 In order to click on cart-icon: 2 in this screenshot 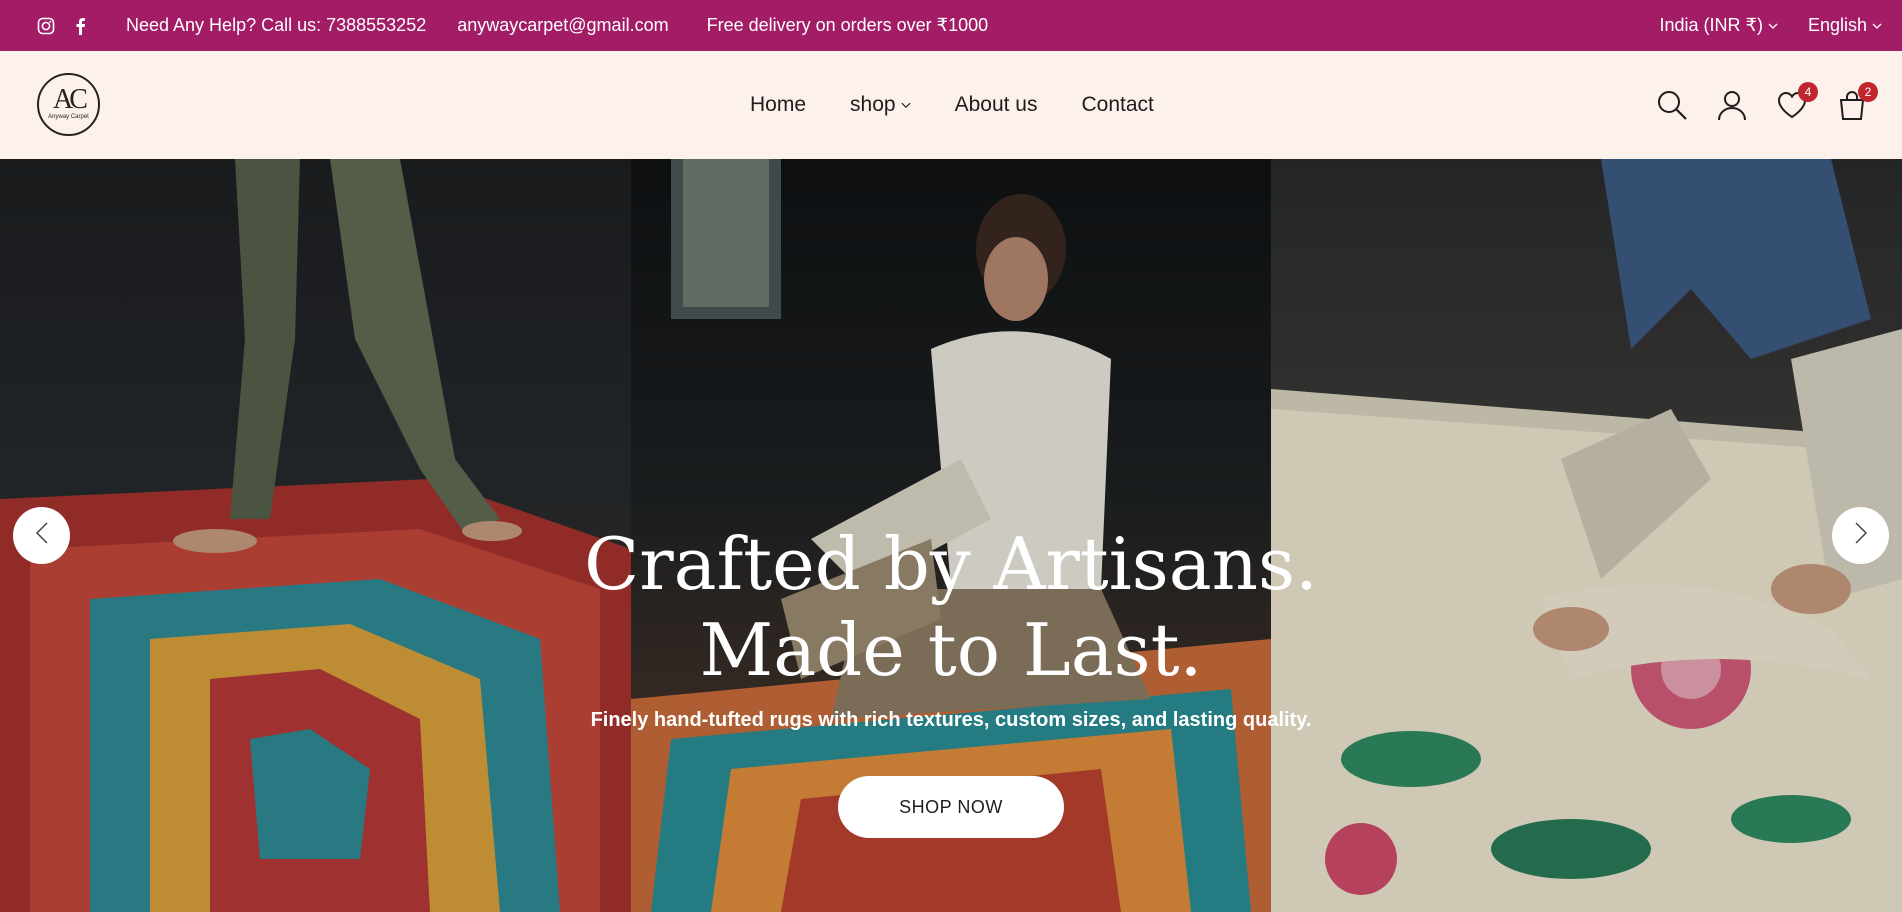, I will do `click(1857, 101)`.